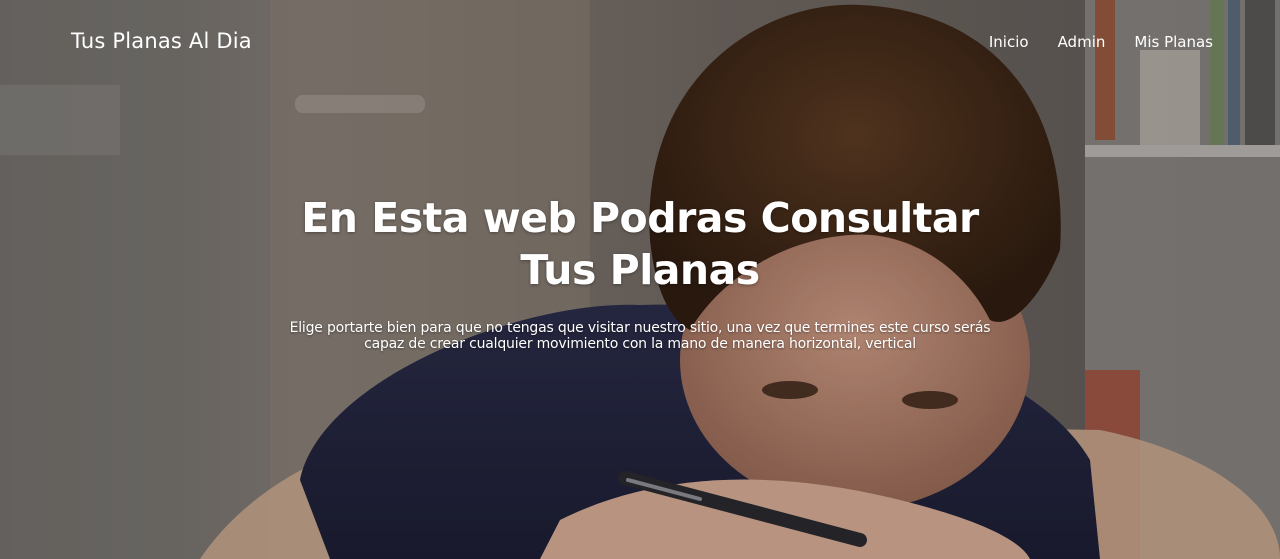  What do you see at coordinates (640, 218) in the screenshot?
I see `hero-title-line-1: En Esta web Podras Consultar` at bounding box center [640, 218].